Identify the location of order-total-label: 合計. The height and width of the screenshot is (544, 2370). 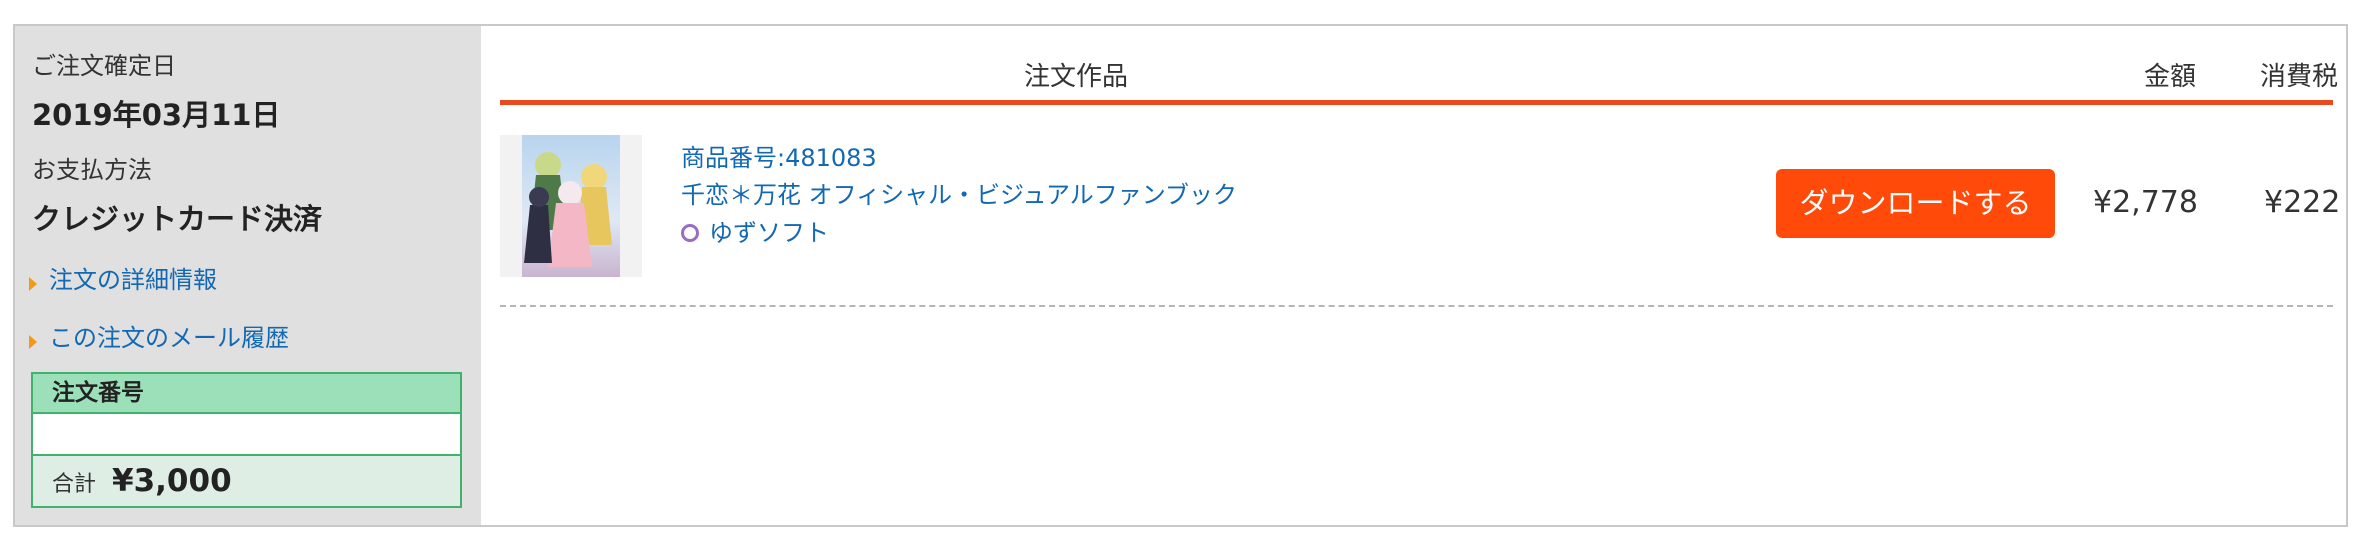
(74, 484).